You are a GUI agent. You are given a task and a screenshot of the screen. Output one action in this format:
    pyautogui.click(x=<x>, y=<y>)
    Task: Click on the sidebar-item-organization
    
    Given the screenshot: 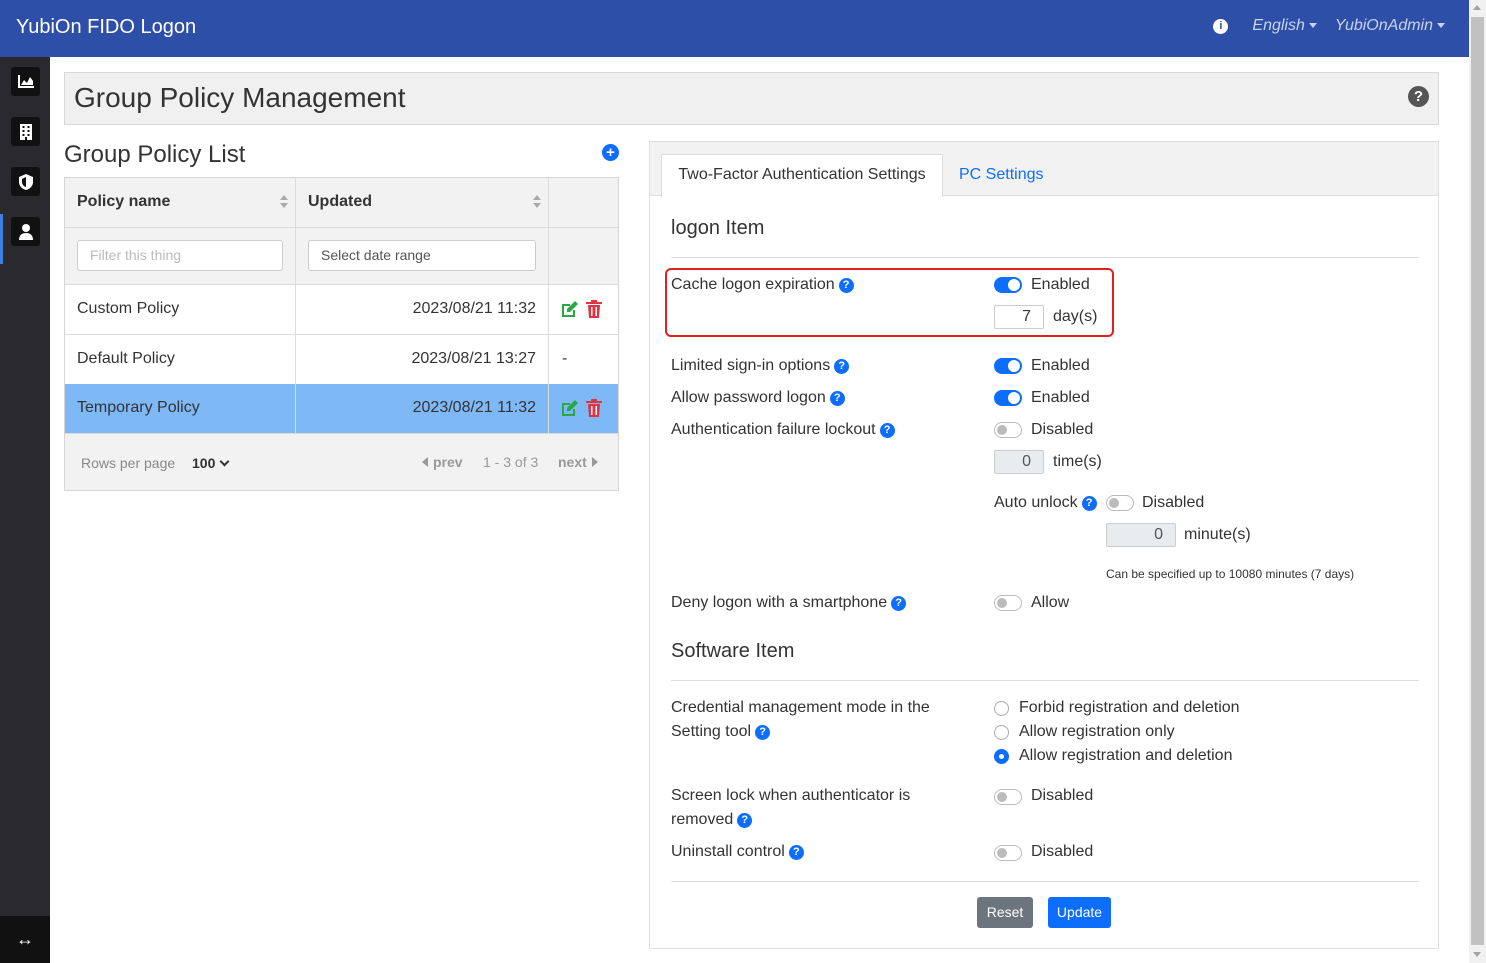 What is the action you would take?
    pyautogui.click(x=25, y=131)
    